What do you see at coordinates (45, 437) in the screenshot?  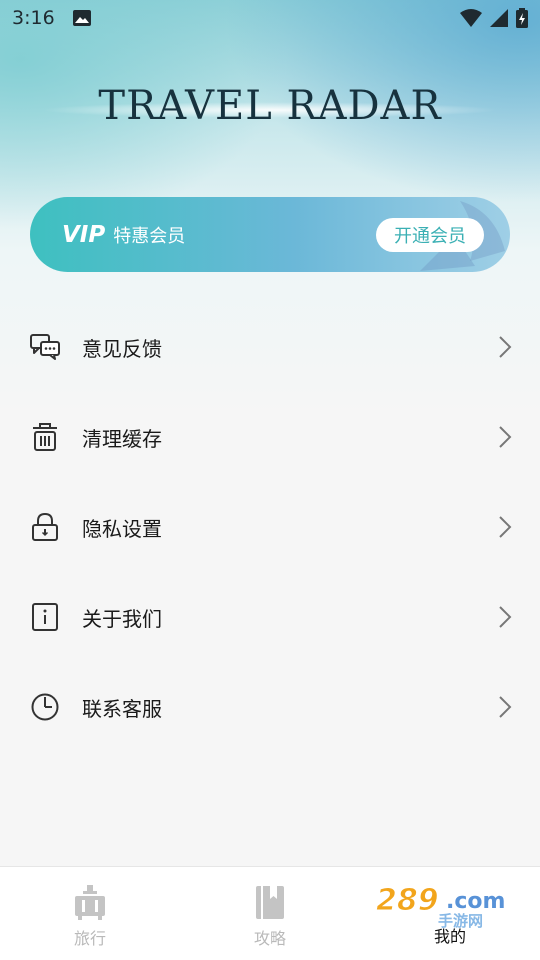 I see `trash-icon` at bounding box center [45, 437].